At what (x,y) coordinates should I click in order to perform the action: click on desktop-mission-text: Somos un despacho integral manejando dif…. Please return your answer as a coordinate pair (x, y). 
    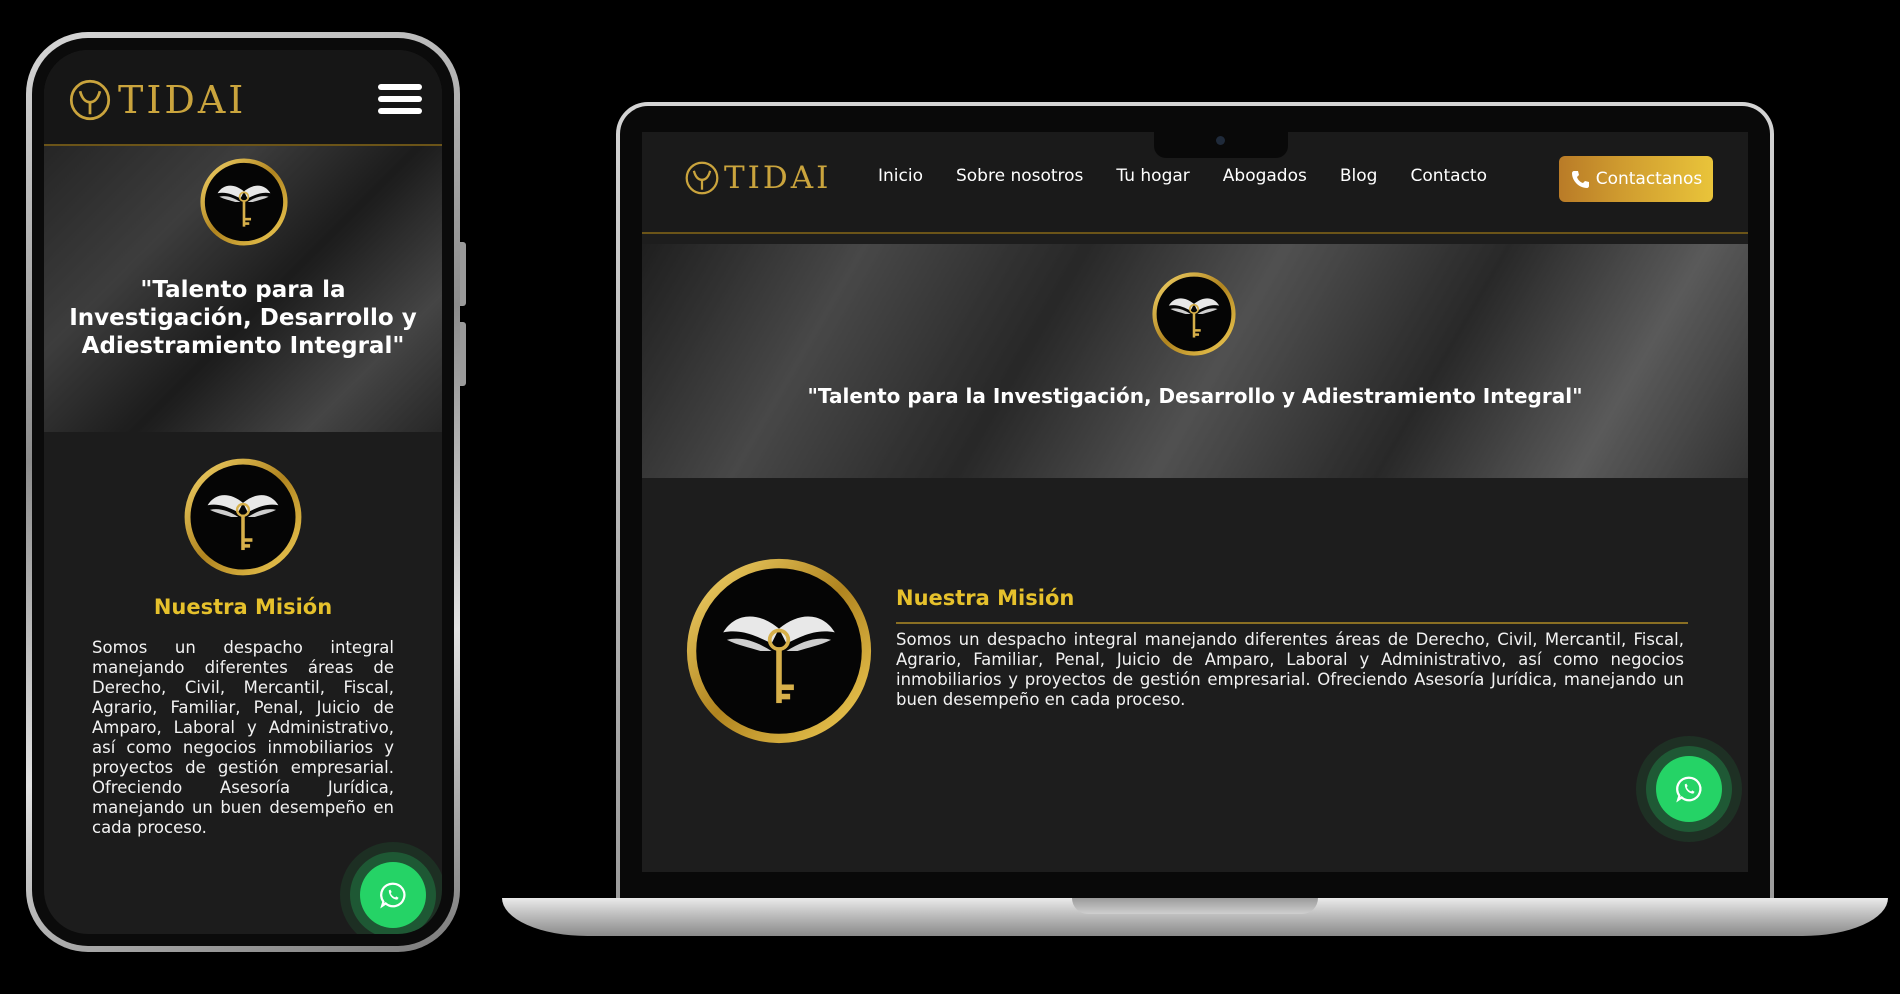
    Looking at the image, I should click on (1290, 669).